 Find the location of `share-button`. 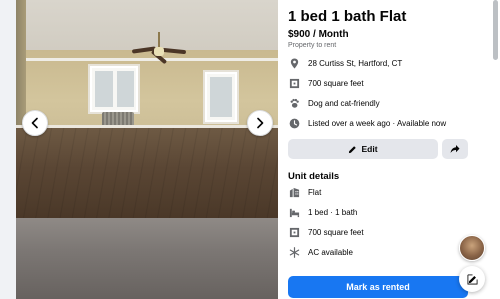

share-button is located at coordinates (455, 149).